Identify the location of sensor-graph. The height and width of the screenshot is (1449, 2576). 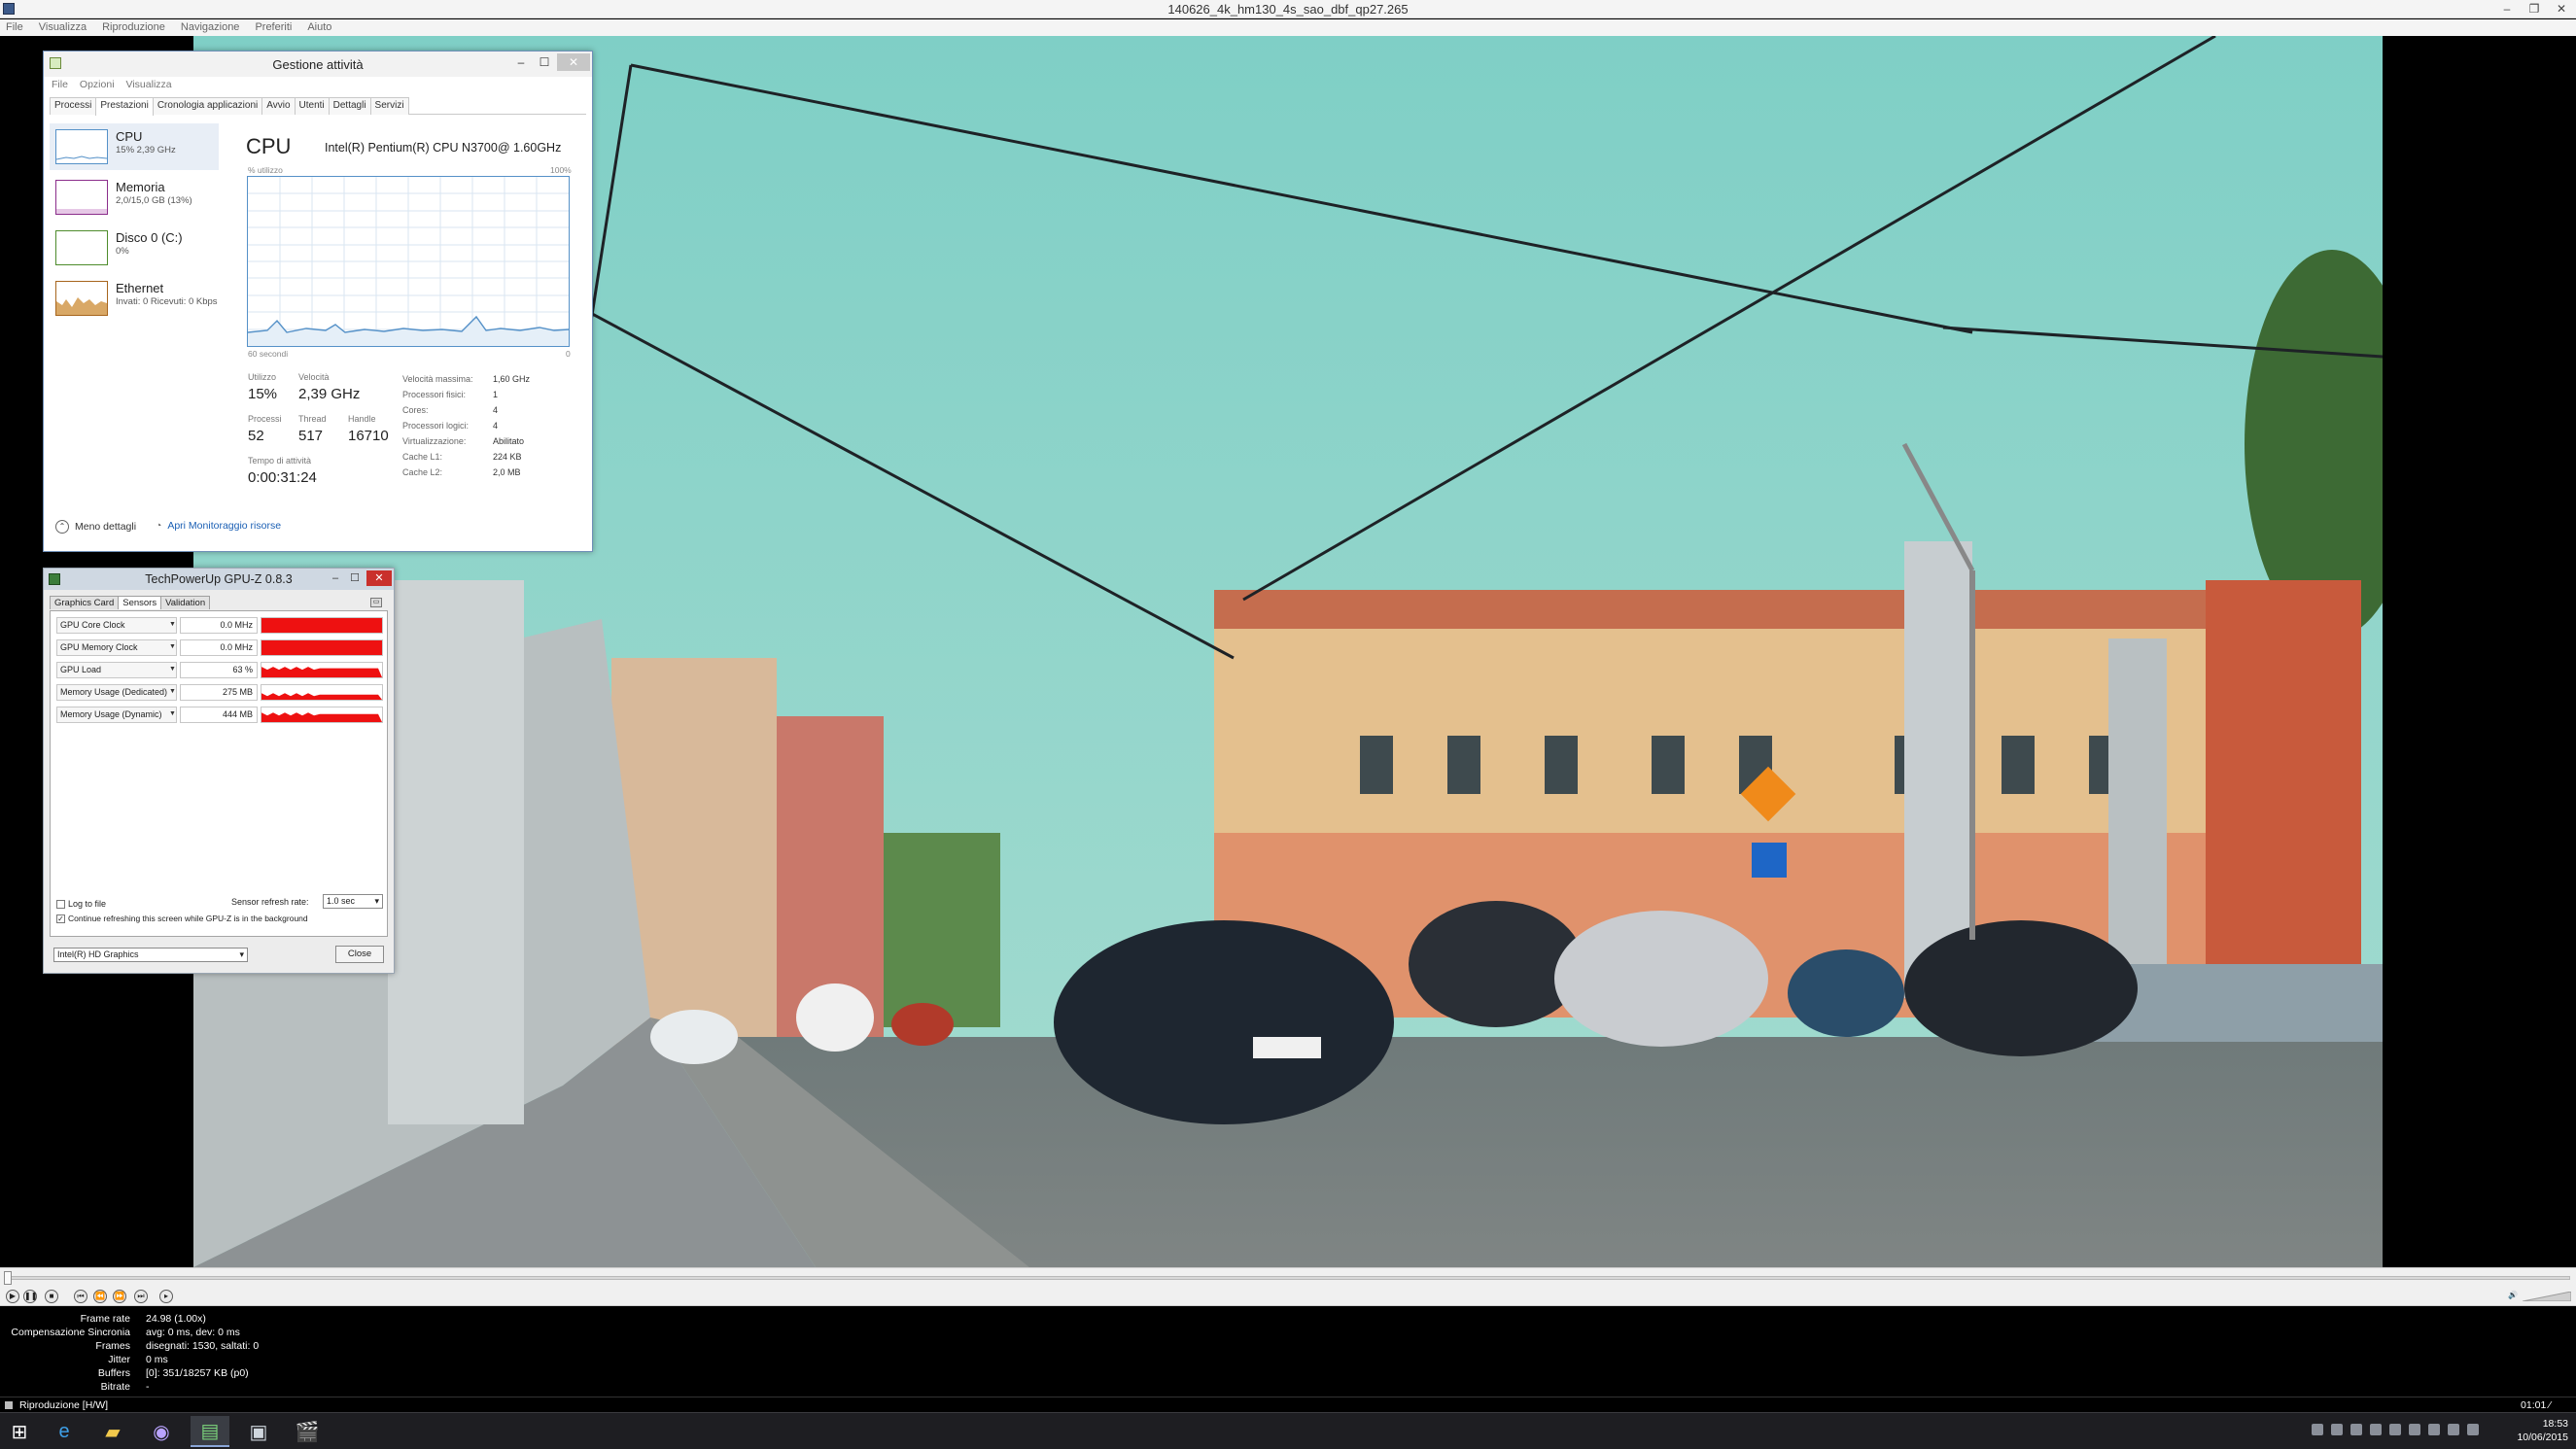
(322, 625).